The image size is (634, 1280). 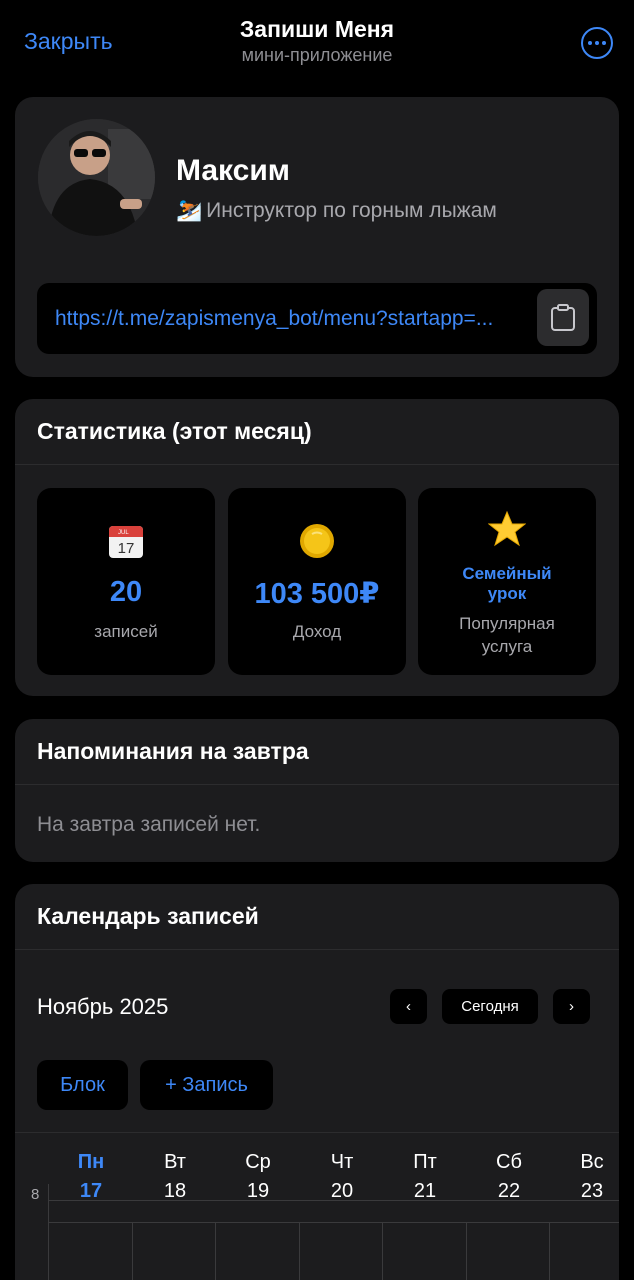 What do you see at coordinates (317, 55) in the screenshot?
I see `app-subtitle: мини-приложение` at bounding box center [317, 55].